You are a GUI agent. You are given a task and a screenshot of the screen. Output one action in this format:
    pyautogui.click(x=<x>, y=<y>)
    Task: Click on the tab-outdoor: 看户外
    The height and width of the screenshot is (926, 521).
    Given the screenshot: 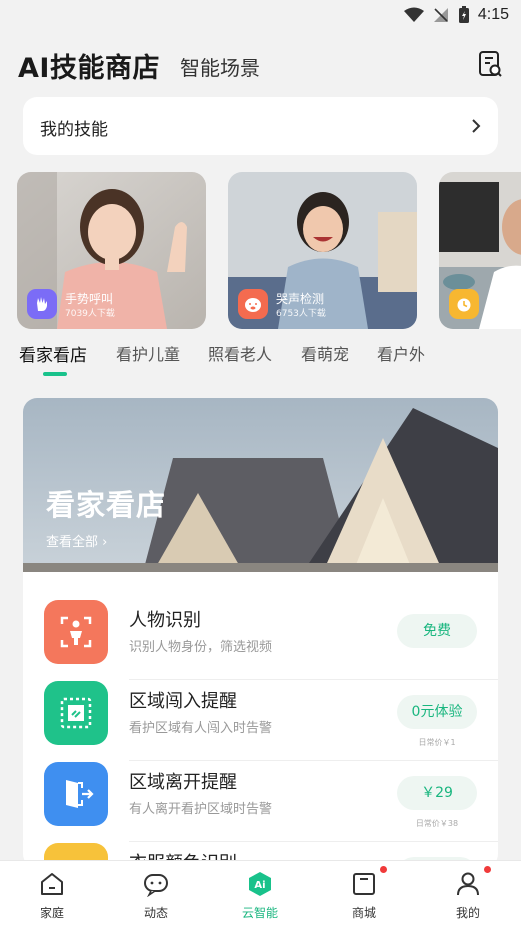 What is the action you would take?
    pyautogui.click(x=401, y=353)
    